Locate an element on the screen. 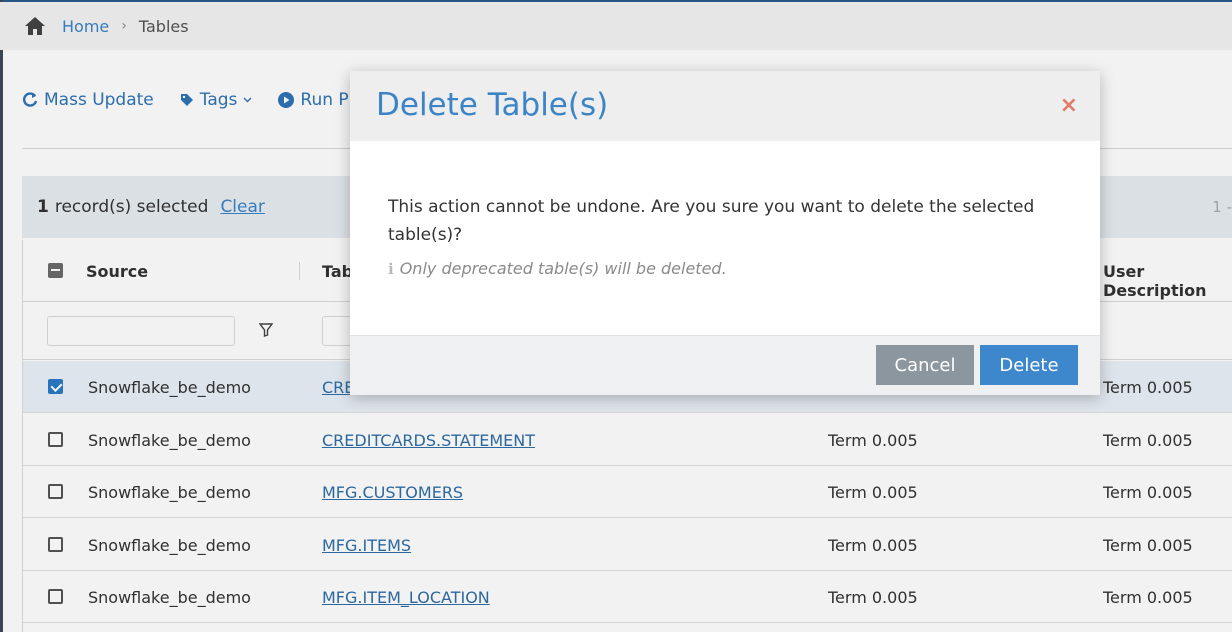 This screenshot has height=632, width=1232. delete-button: Delete is located at coordinates (1029, 365).